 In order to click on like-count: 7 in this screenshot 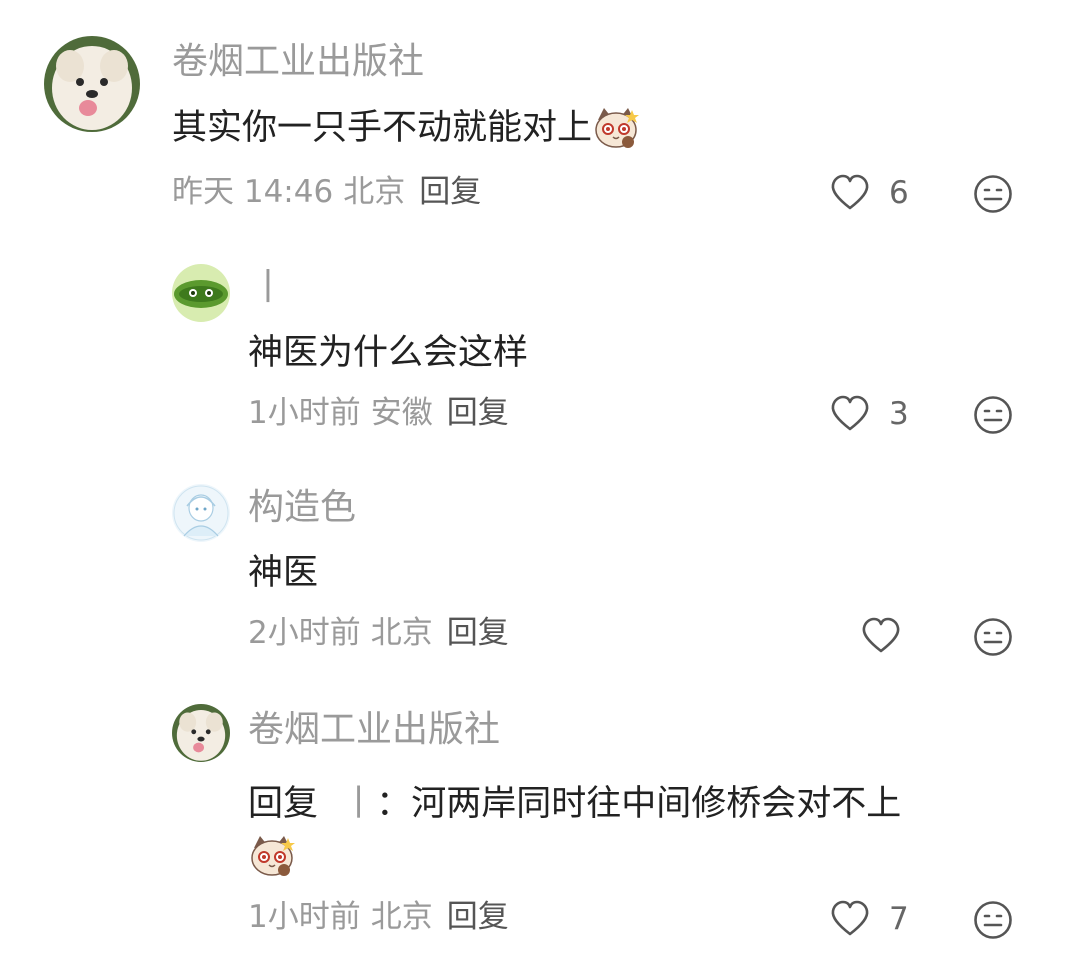, I will do `click(899, 918)`.